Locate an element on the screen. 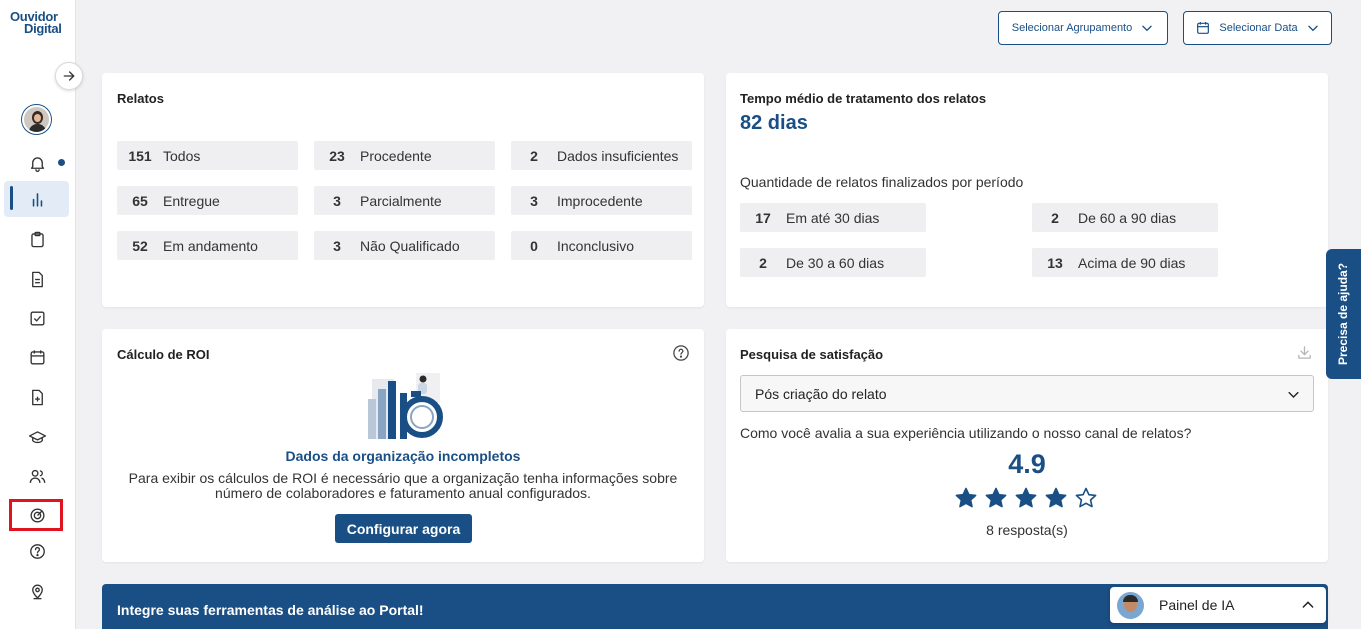 This screenshot has width=1361, height=629. select-date-label: Selecionar Data is located at coordinates (1258, 28).